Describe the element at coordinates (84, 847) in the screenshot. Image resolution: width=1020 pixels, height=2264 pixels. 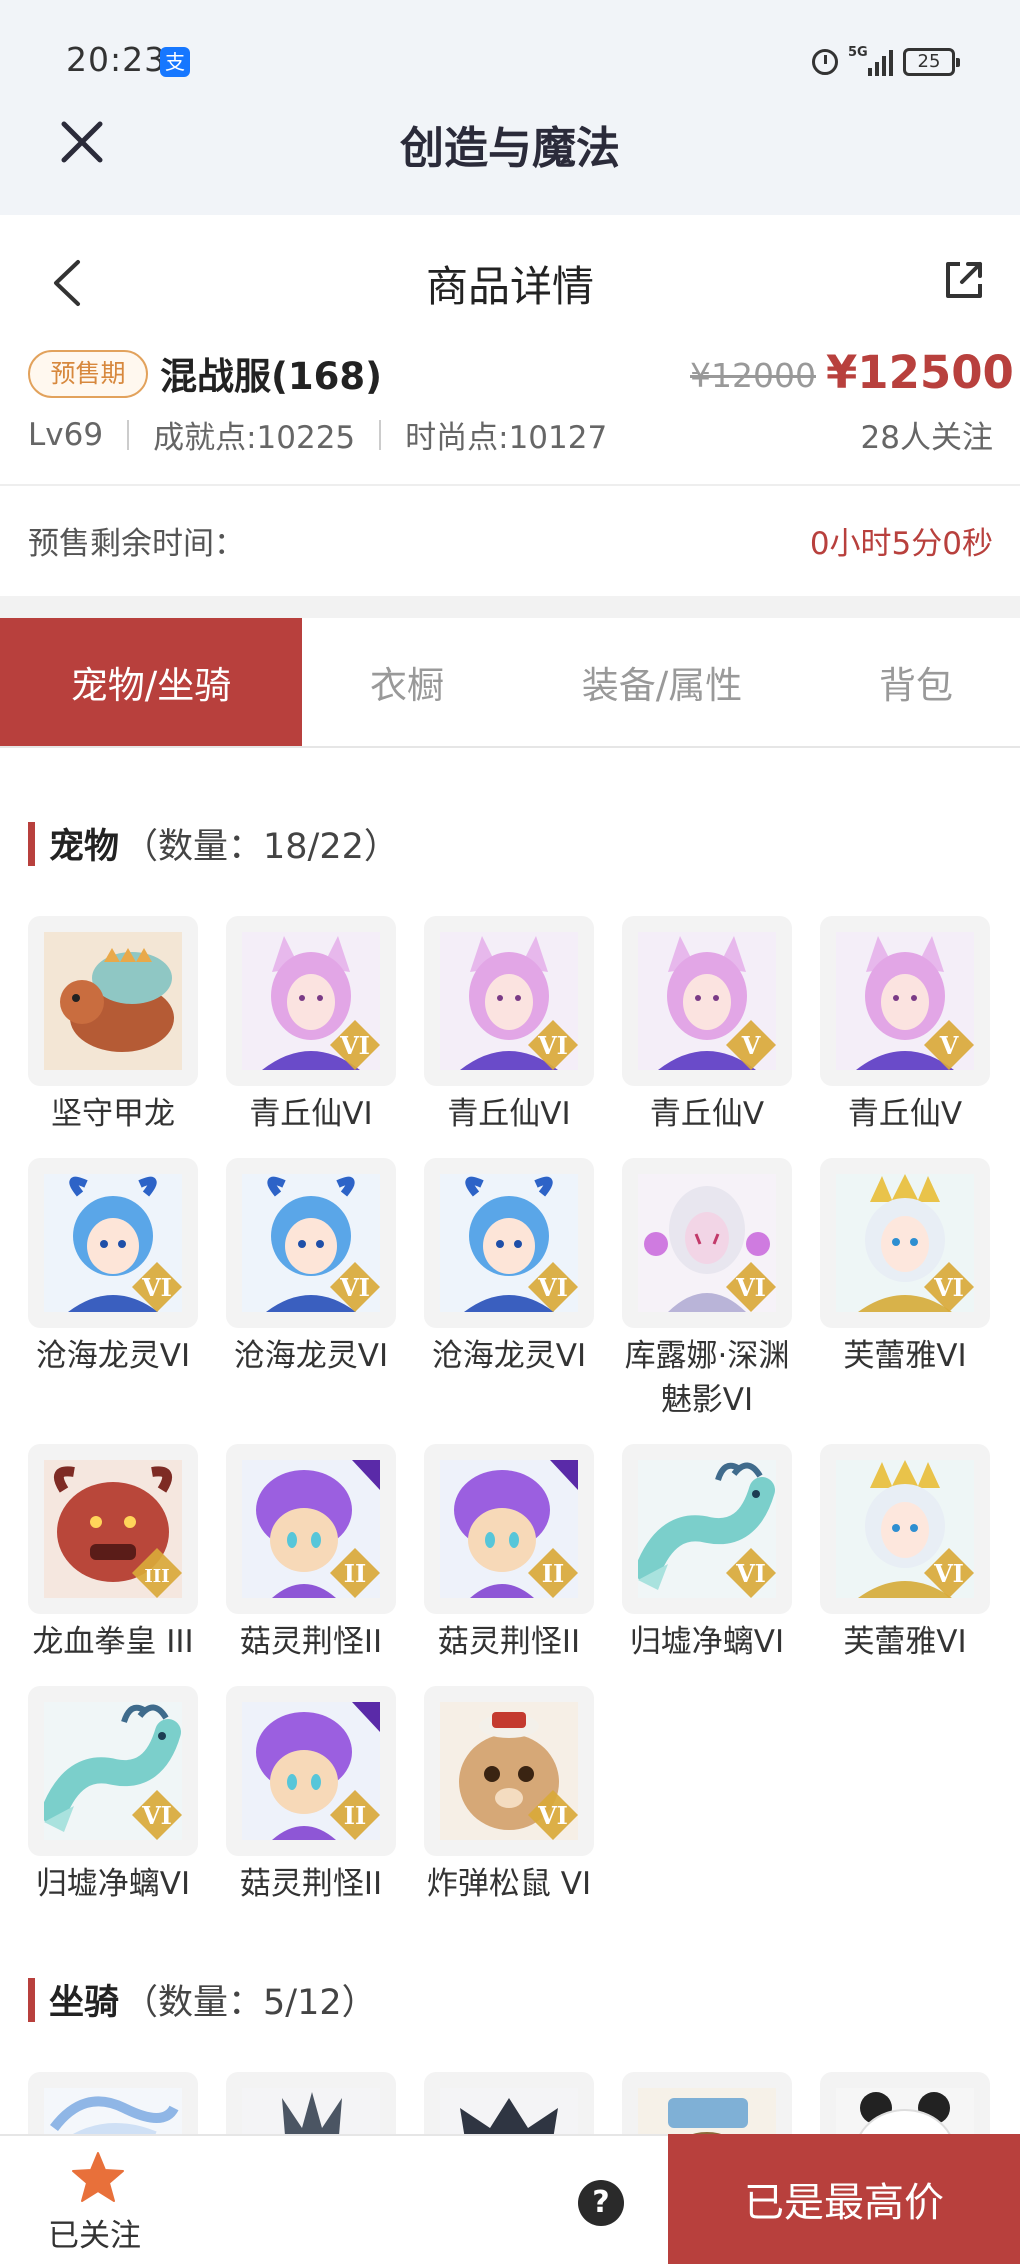
I see `pets-section-label: 宠物` at that location.